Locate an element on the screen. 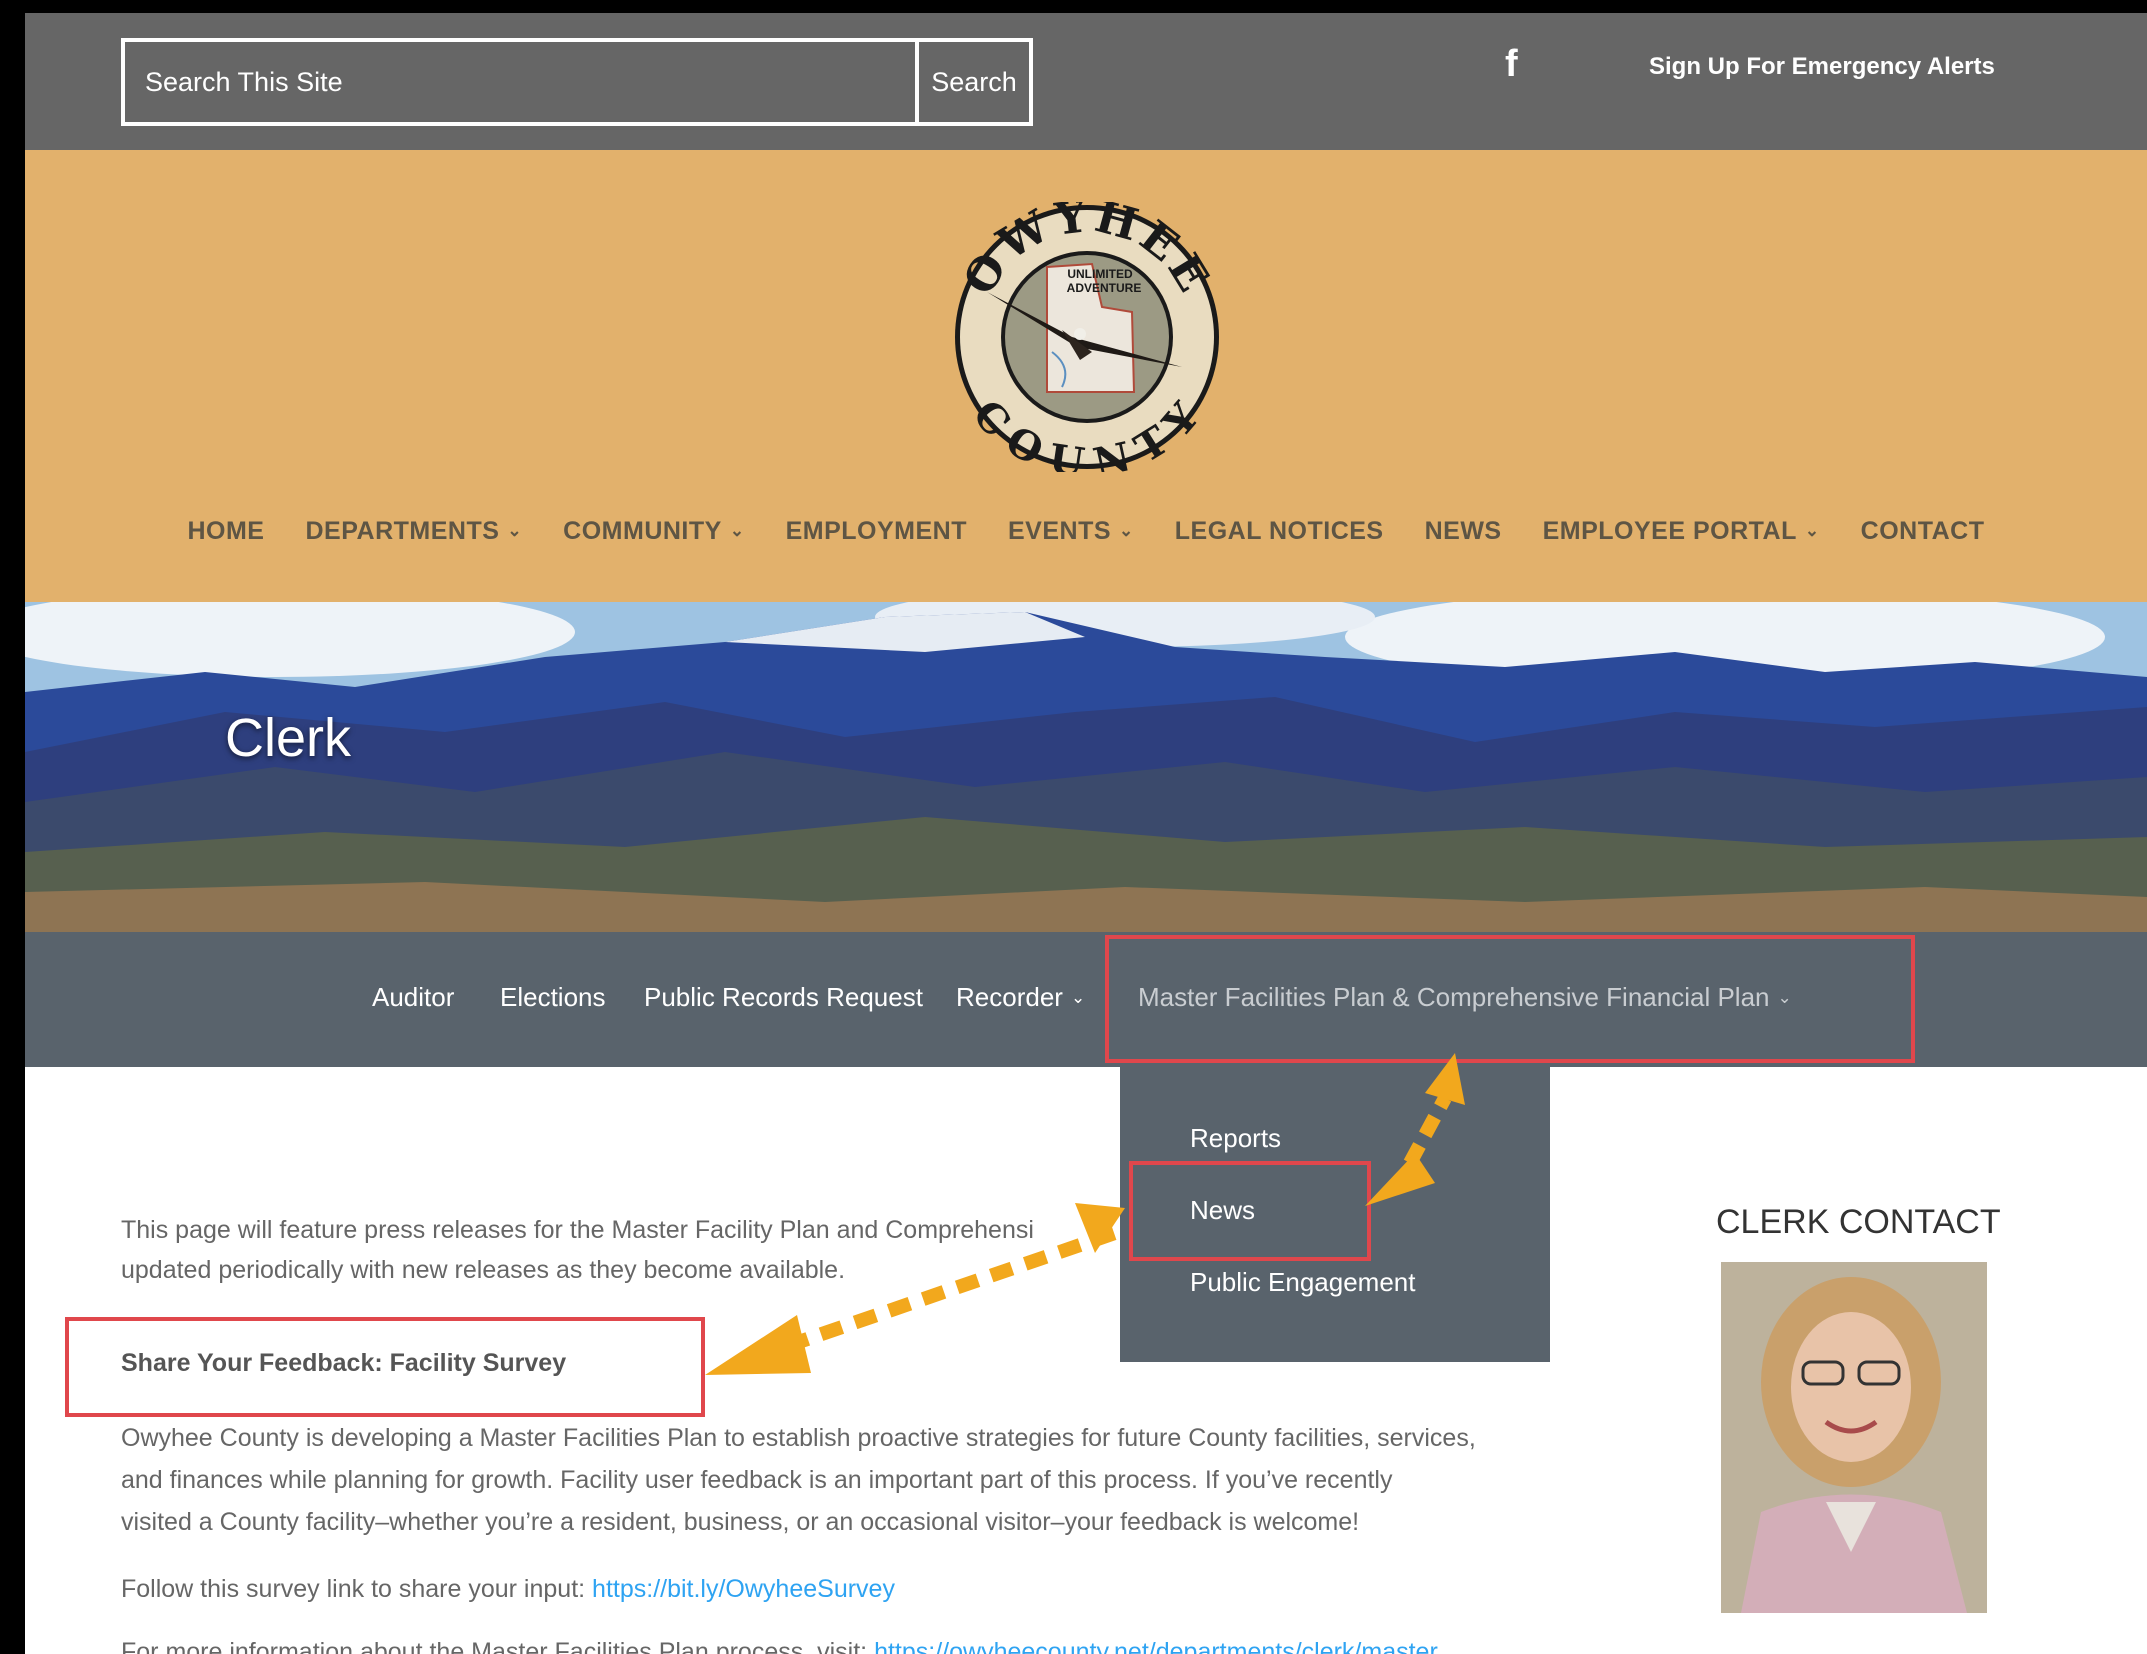  nav-departments-label: DEPARTMENTS is located at coordinates (402, 531).